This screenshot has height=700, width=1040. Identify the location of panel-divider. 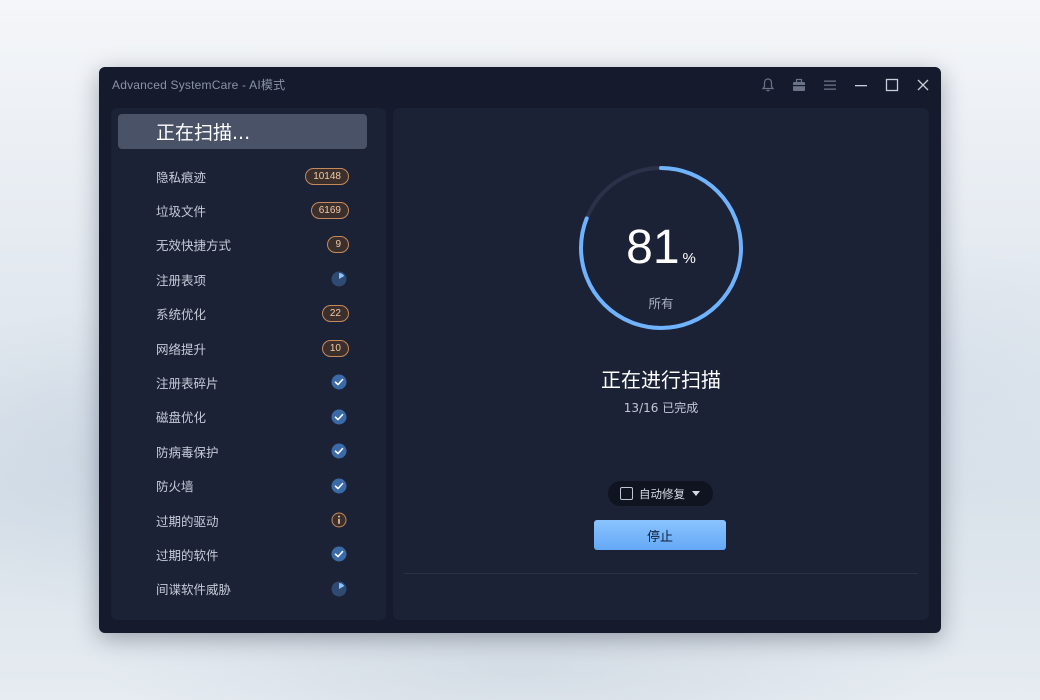
(661, 573).